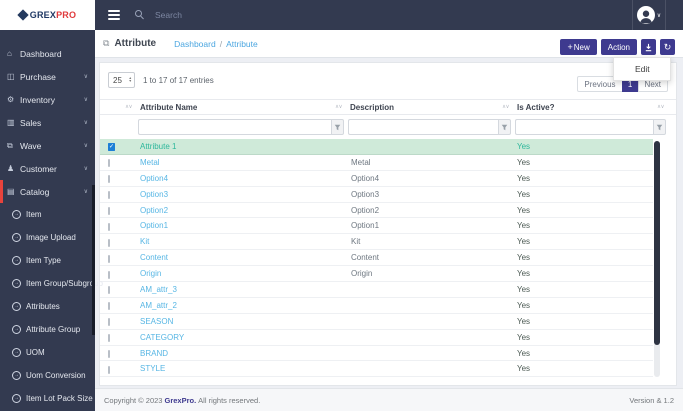 This screenshot has height=411, width=683. I want to click on sidebar-subitem: → Item, so click(47, 214).